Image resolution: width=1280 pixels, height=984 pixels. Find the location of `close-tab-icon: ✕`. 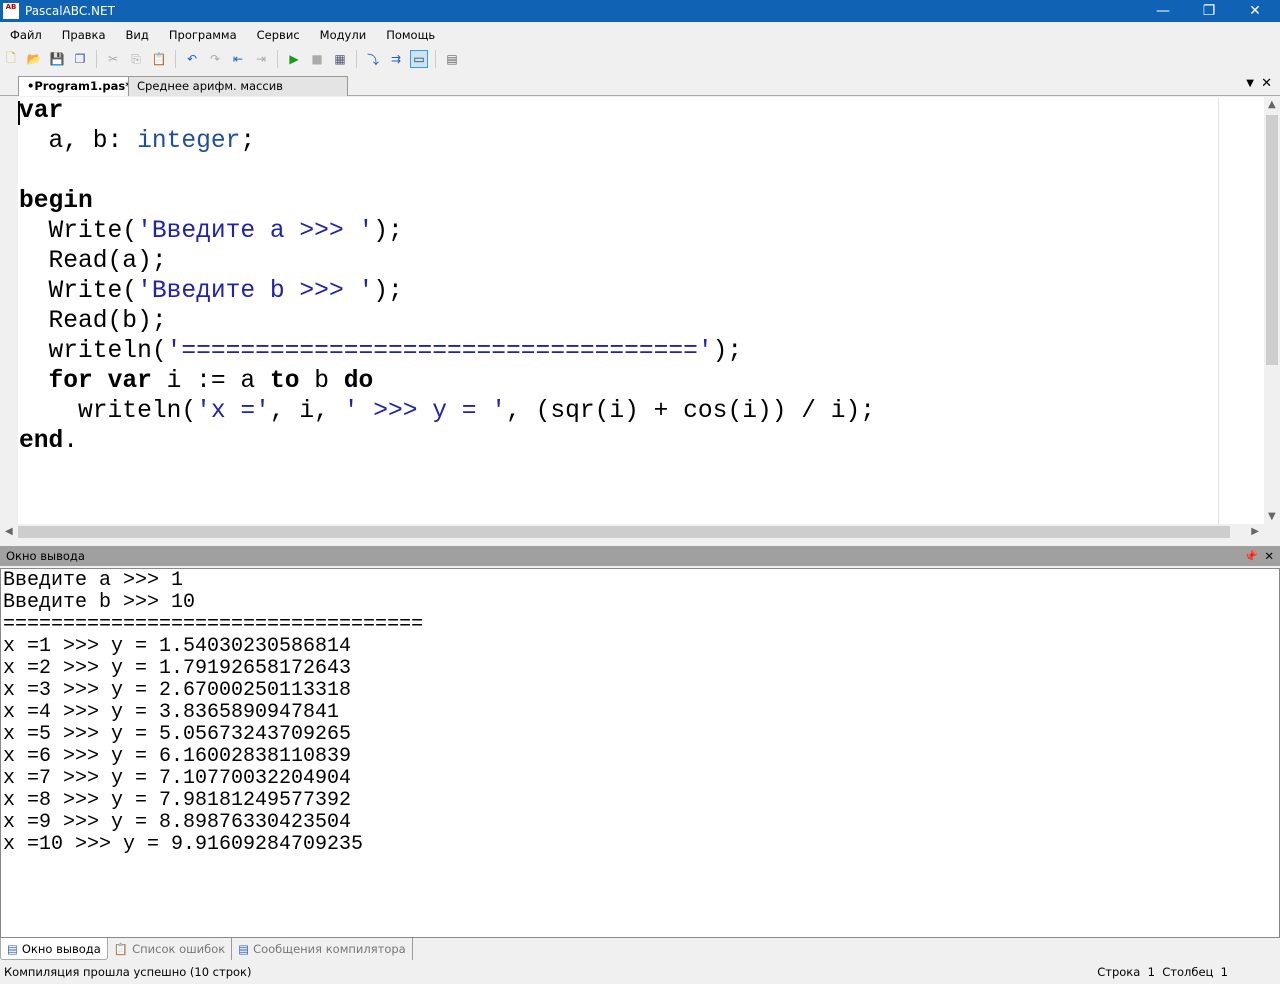

close-tab-icon: ✕ is located at coordinates (1266, 83).